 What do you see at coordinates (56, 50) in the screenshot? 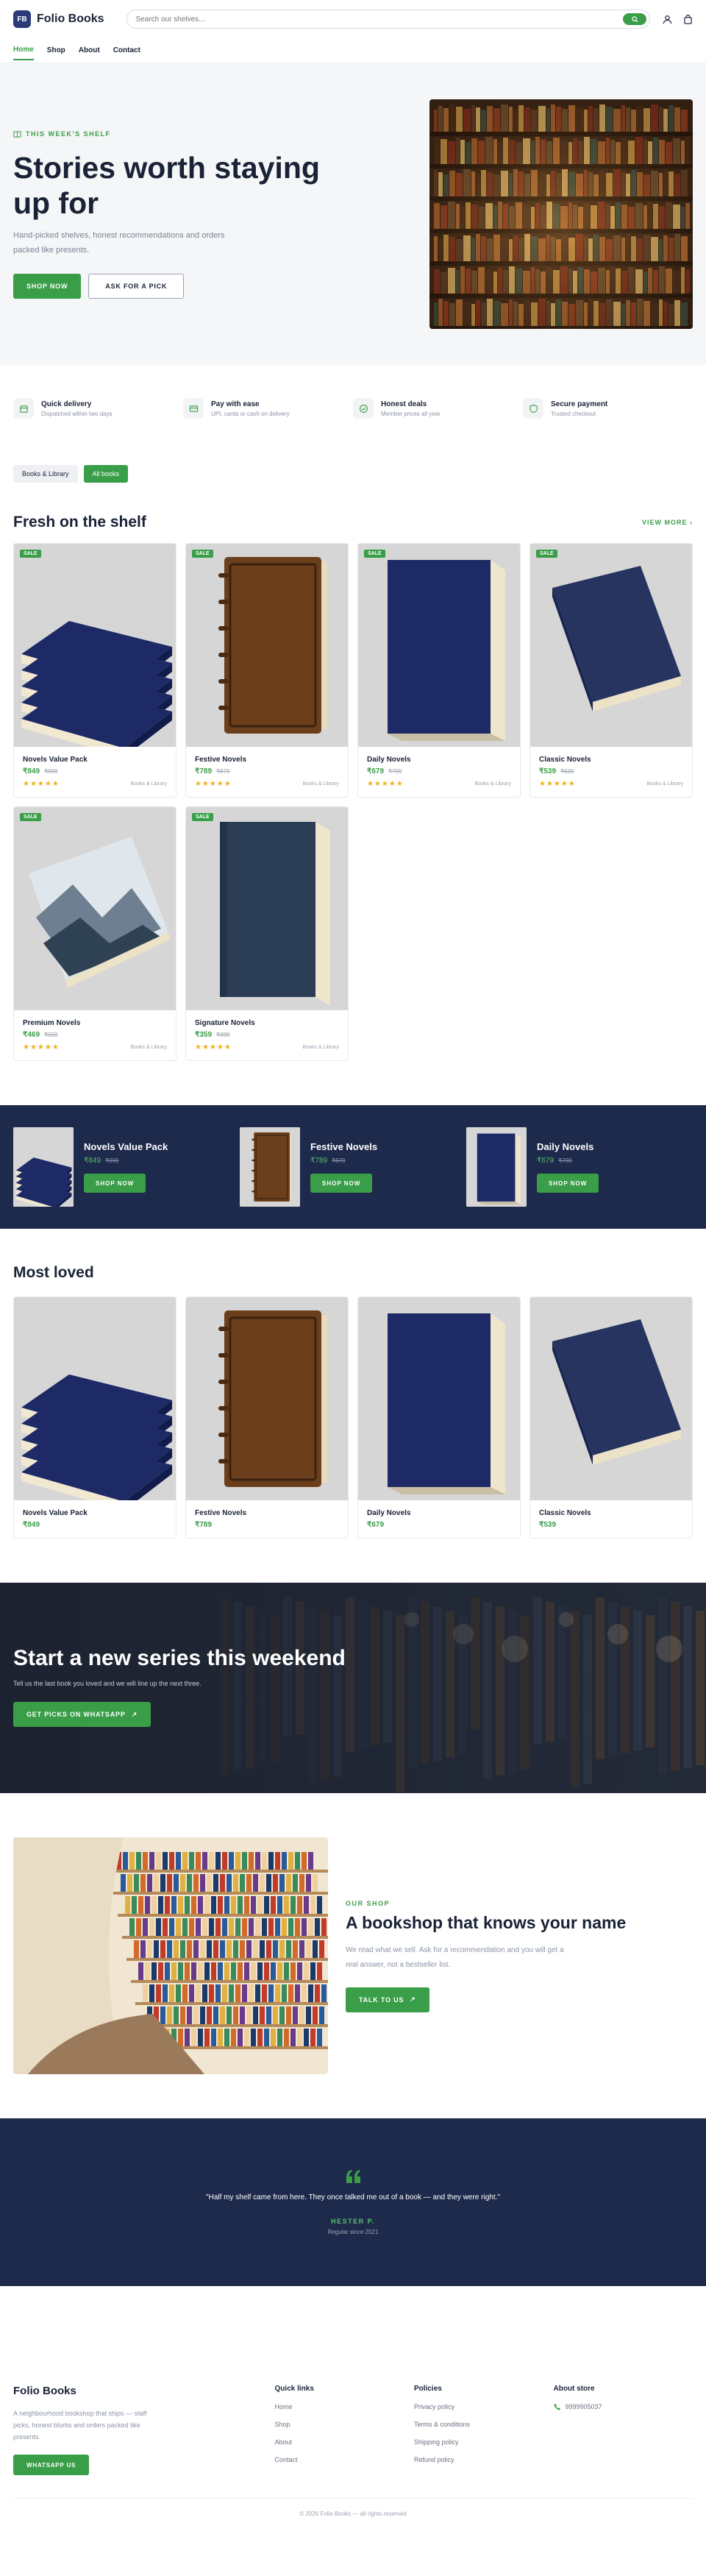
I see `nav-shop: Shop` at bounding box center [56, 50].